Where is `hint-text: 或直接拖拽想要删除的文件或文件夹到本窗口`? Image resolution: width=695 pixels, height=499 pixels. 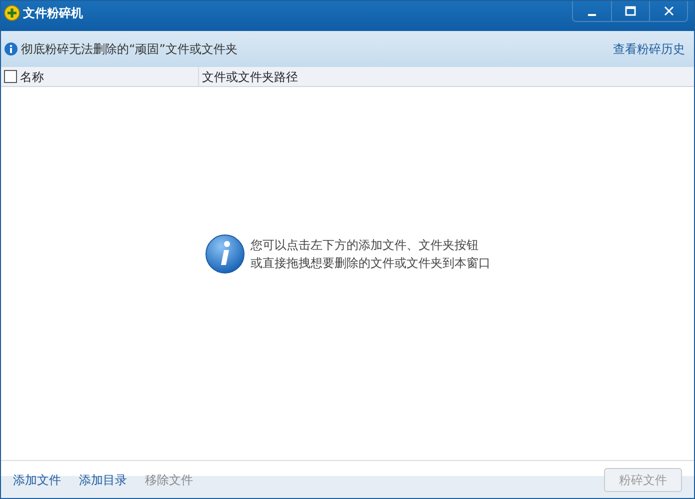 hint-text: 或直接拖拽想要删除的文件或文件夹到本窗口 is located at coordinates (370, 263).